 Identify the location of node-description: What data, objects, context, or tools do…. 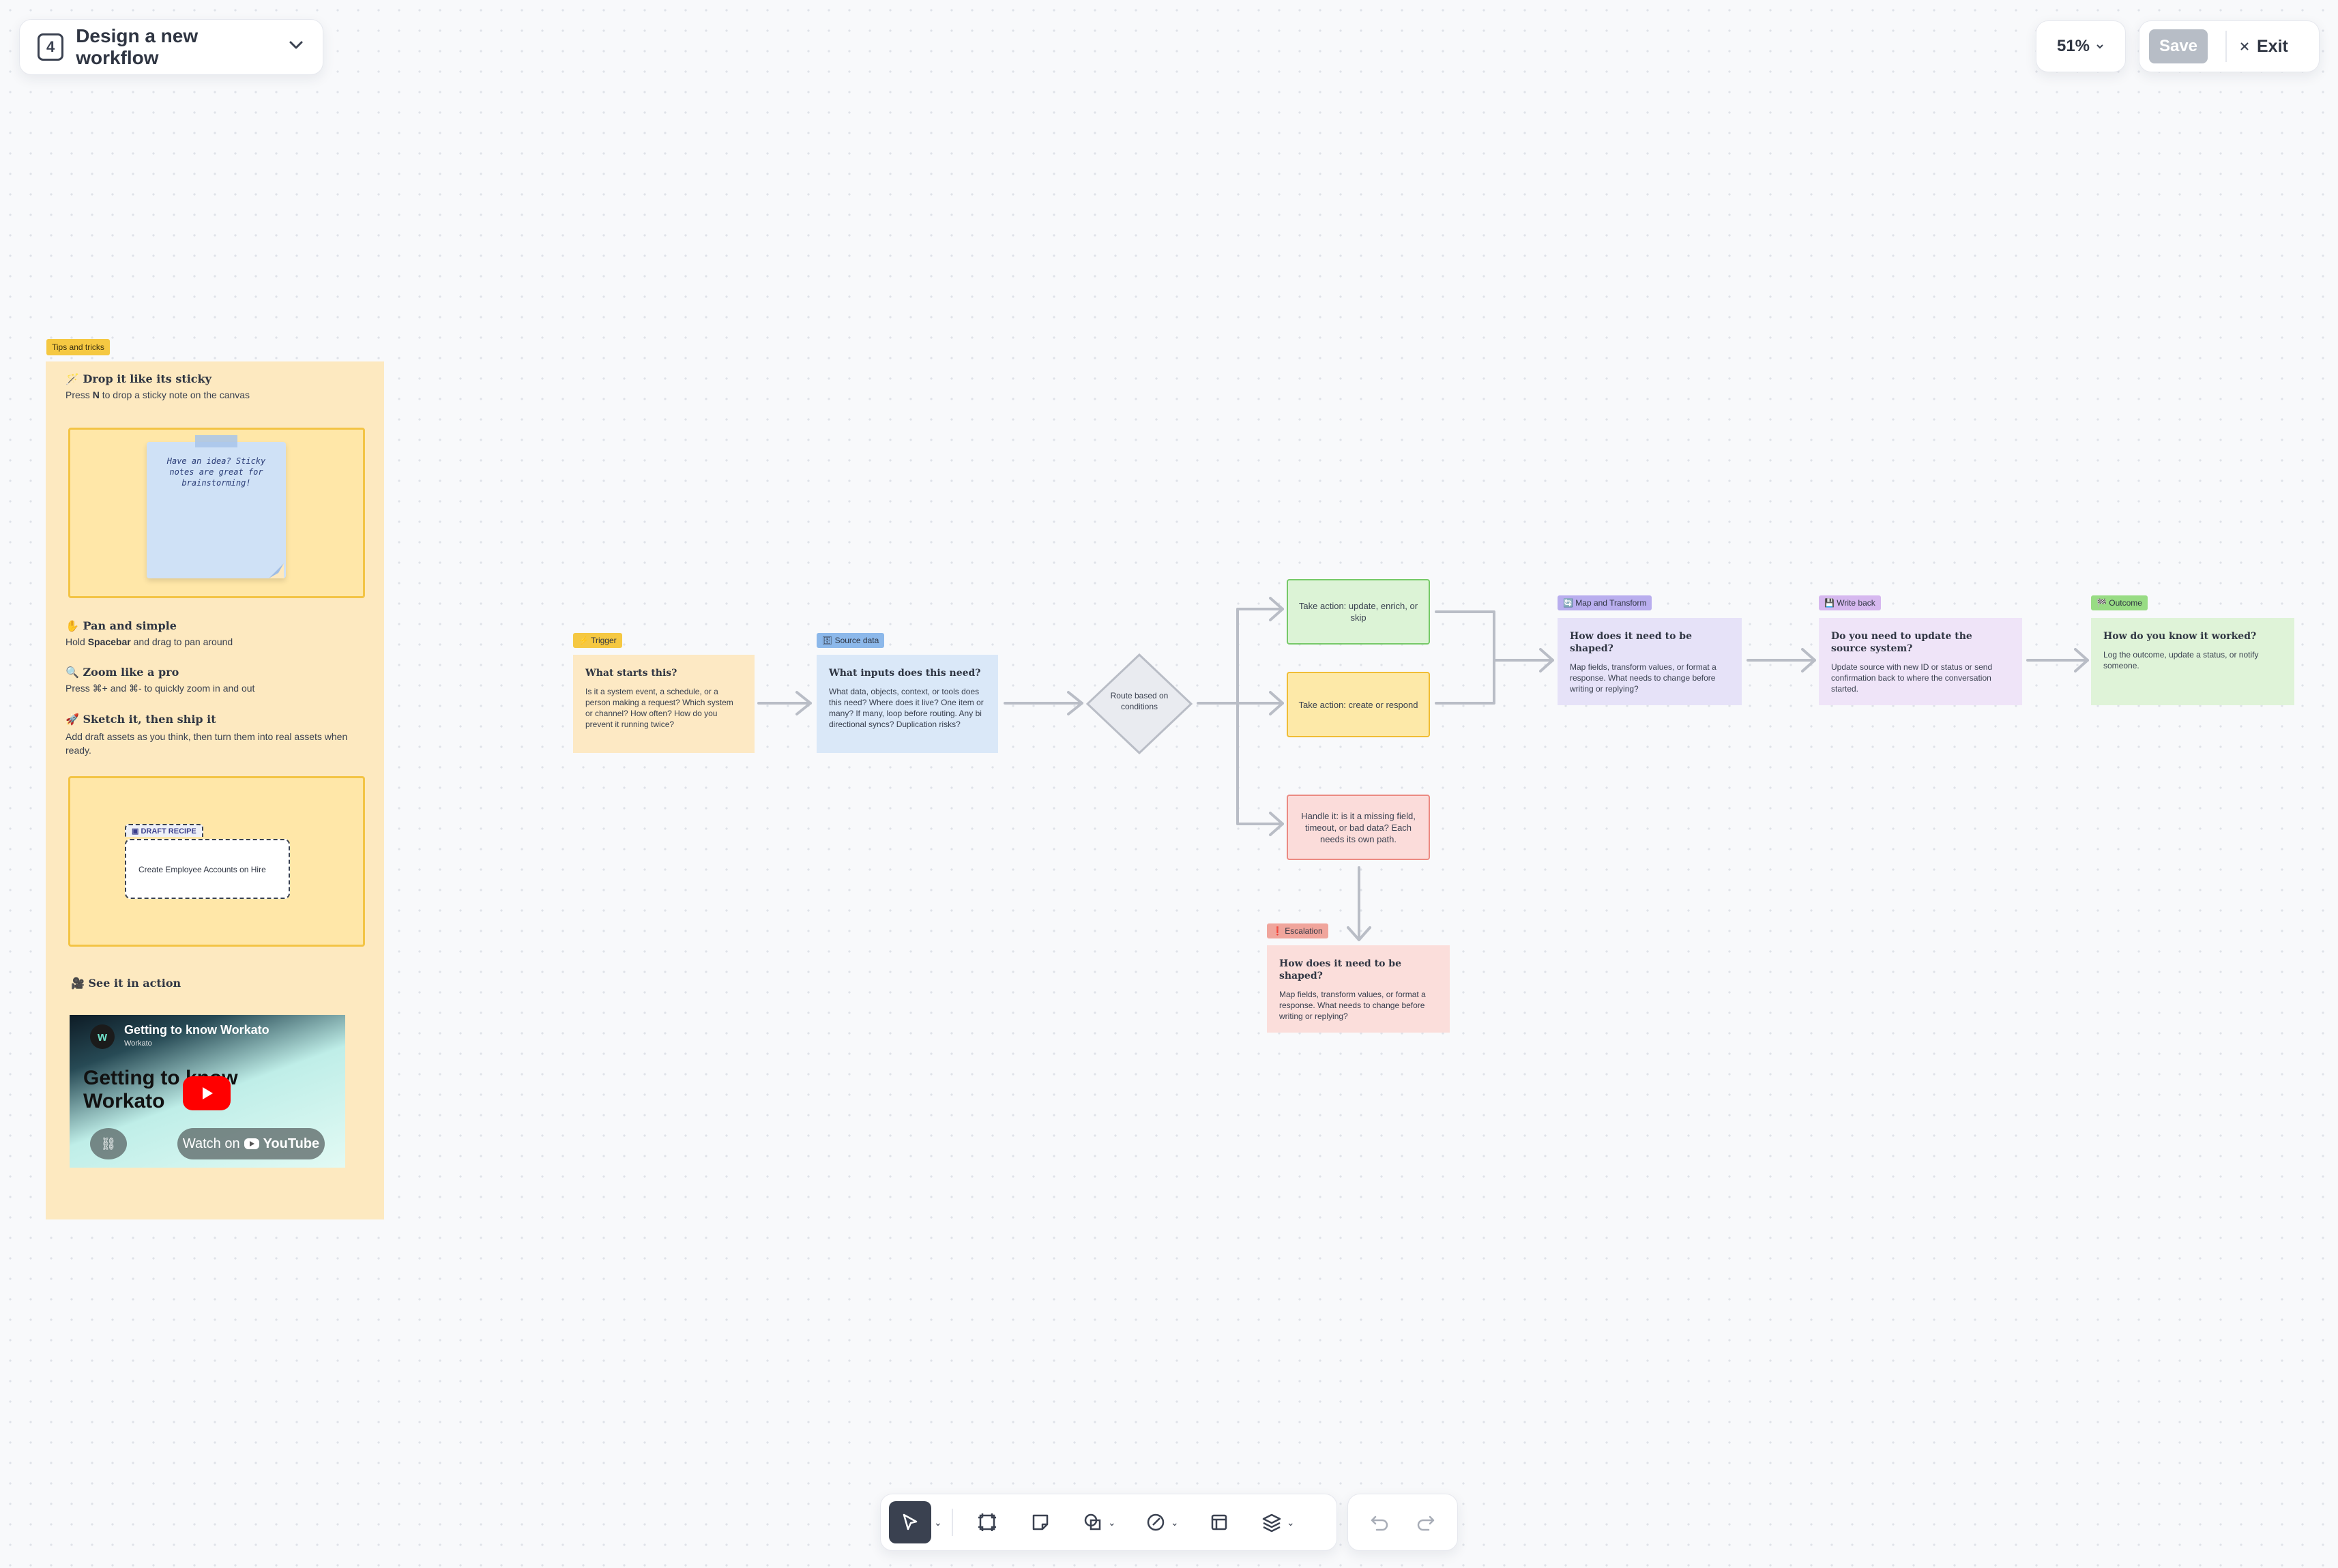
(907, 708).